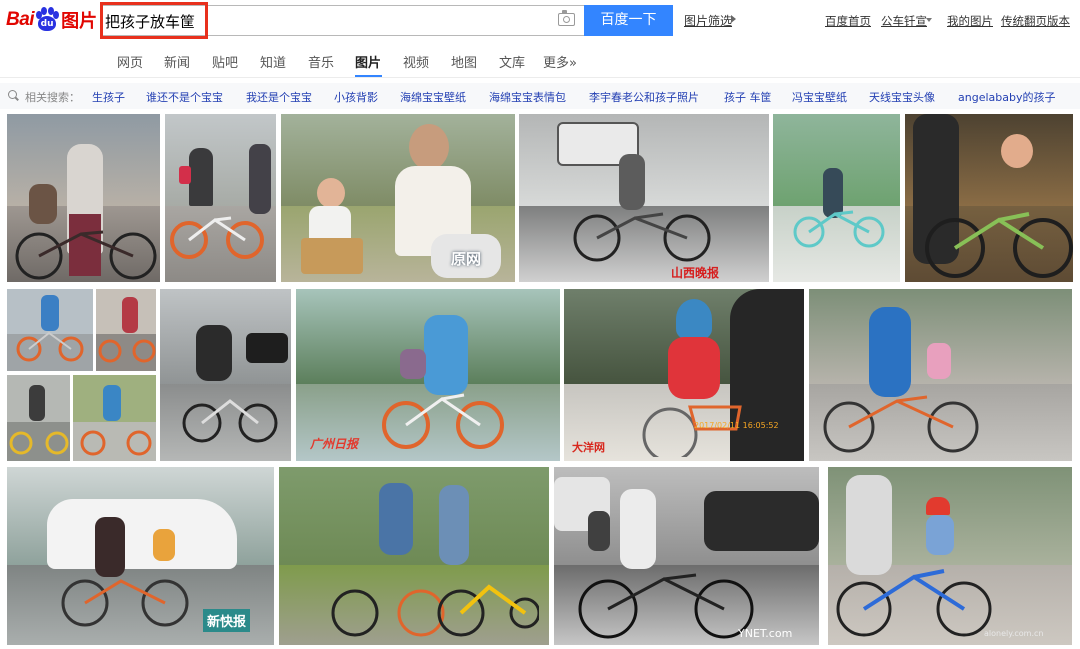  Describe the element at coordinates (1035, 21) in the screenshot. I see `classic-pagination-link: 传统翻页版本` at that location.